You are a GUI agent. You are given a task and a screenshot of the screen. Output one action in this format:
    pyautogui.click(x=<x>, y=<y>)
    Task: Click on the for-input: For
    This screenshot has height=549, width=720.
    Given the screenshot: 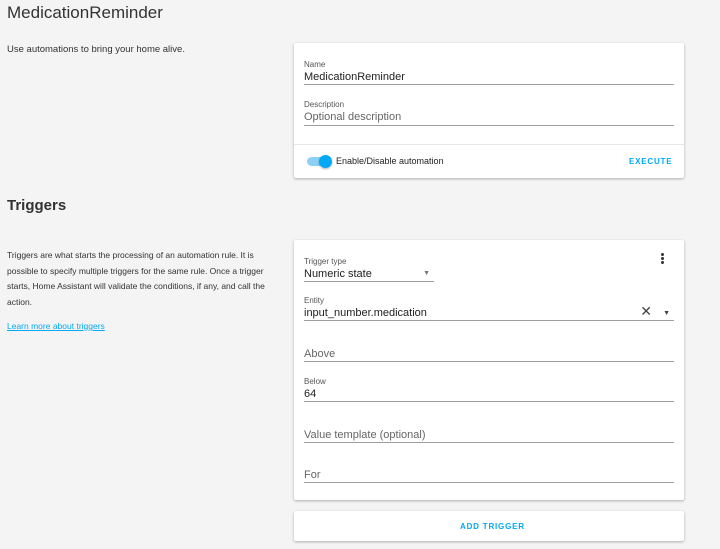 What is the action you would take?
    pyautogui.click(x=489, y=475)
    